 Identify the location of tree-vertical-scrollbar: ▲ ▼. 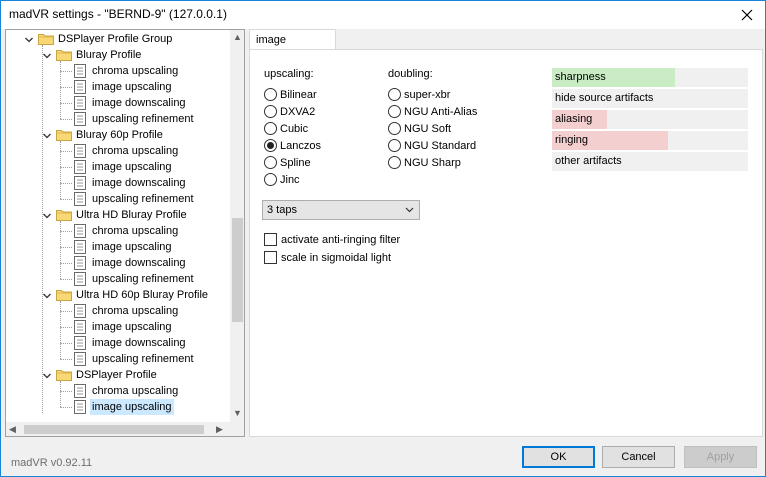
(237, 226).